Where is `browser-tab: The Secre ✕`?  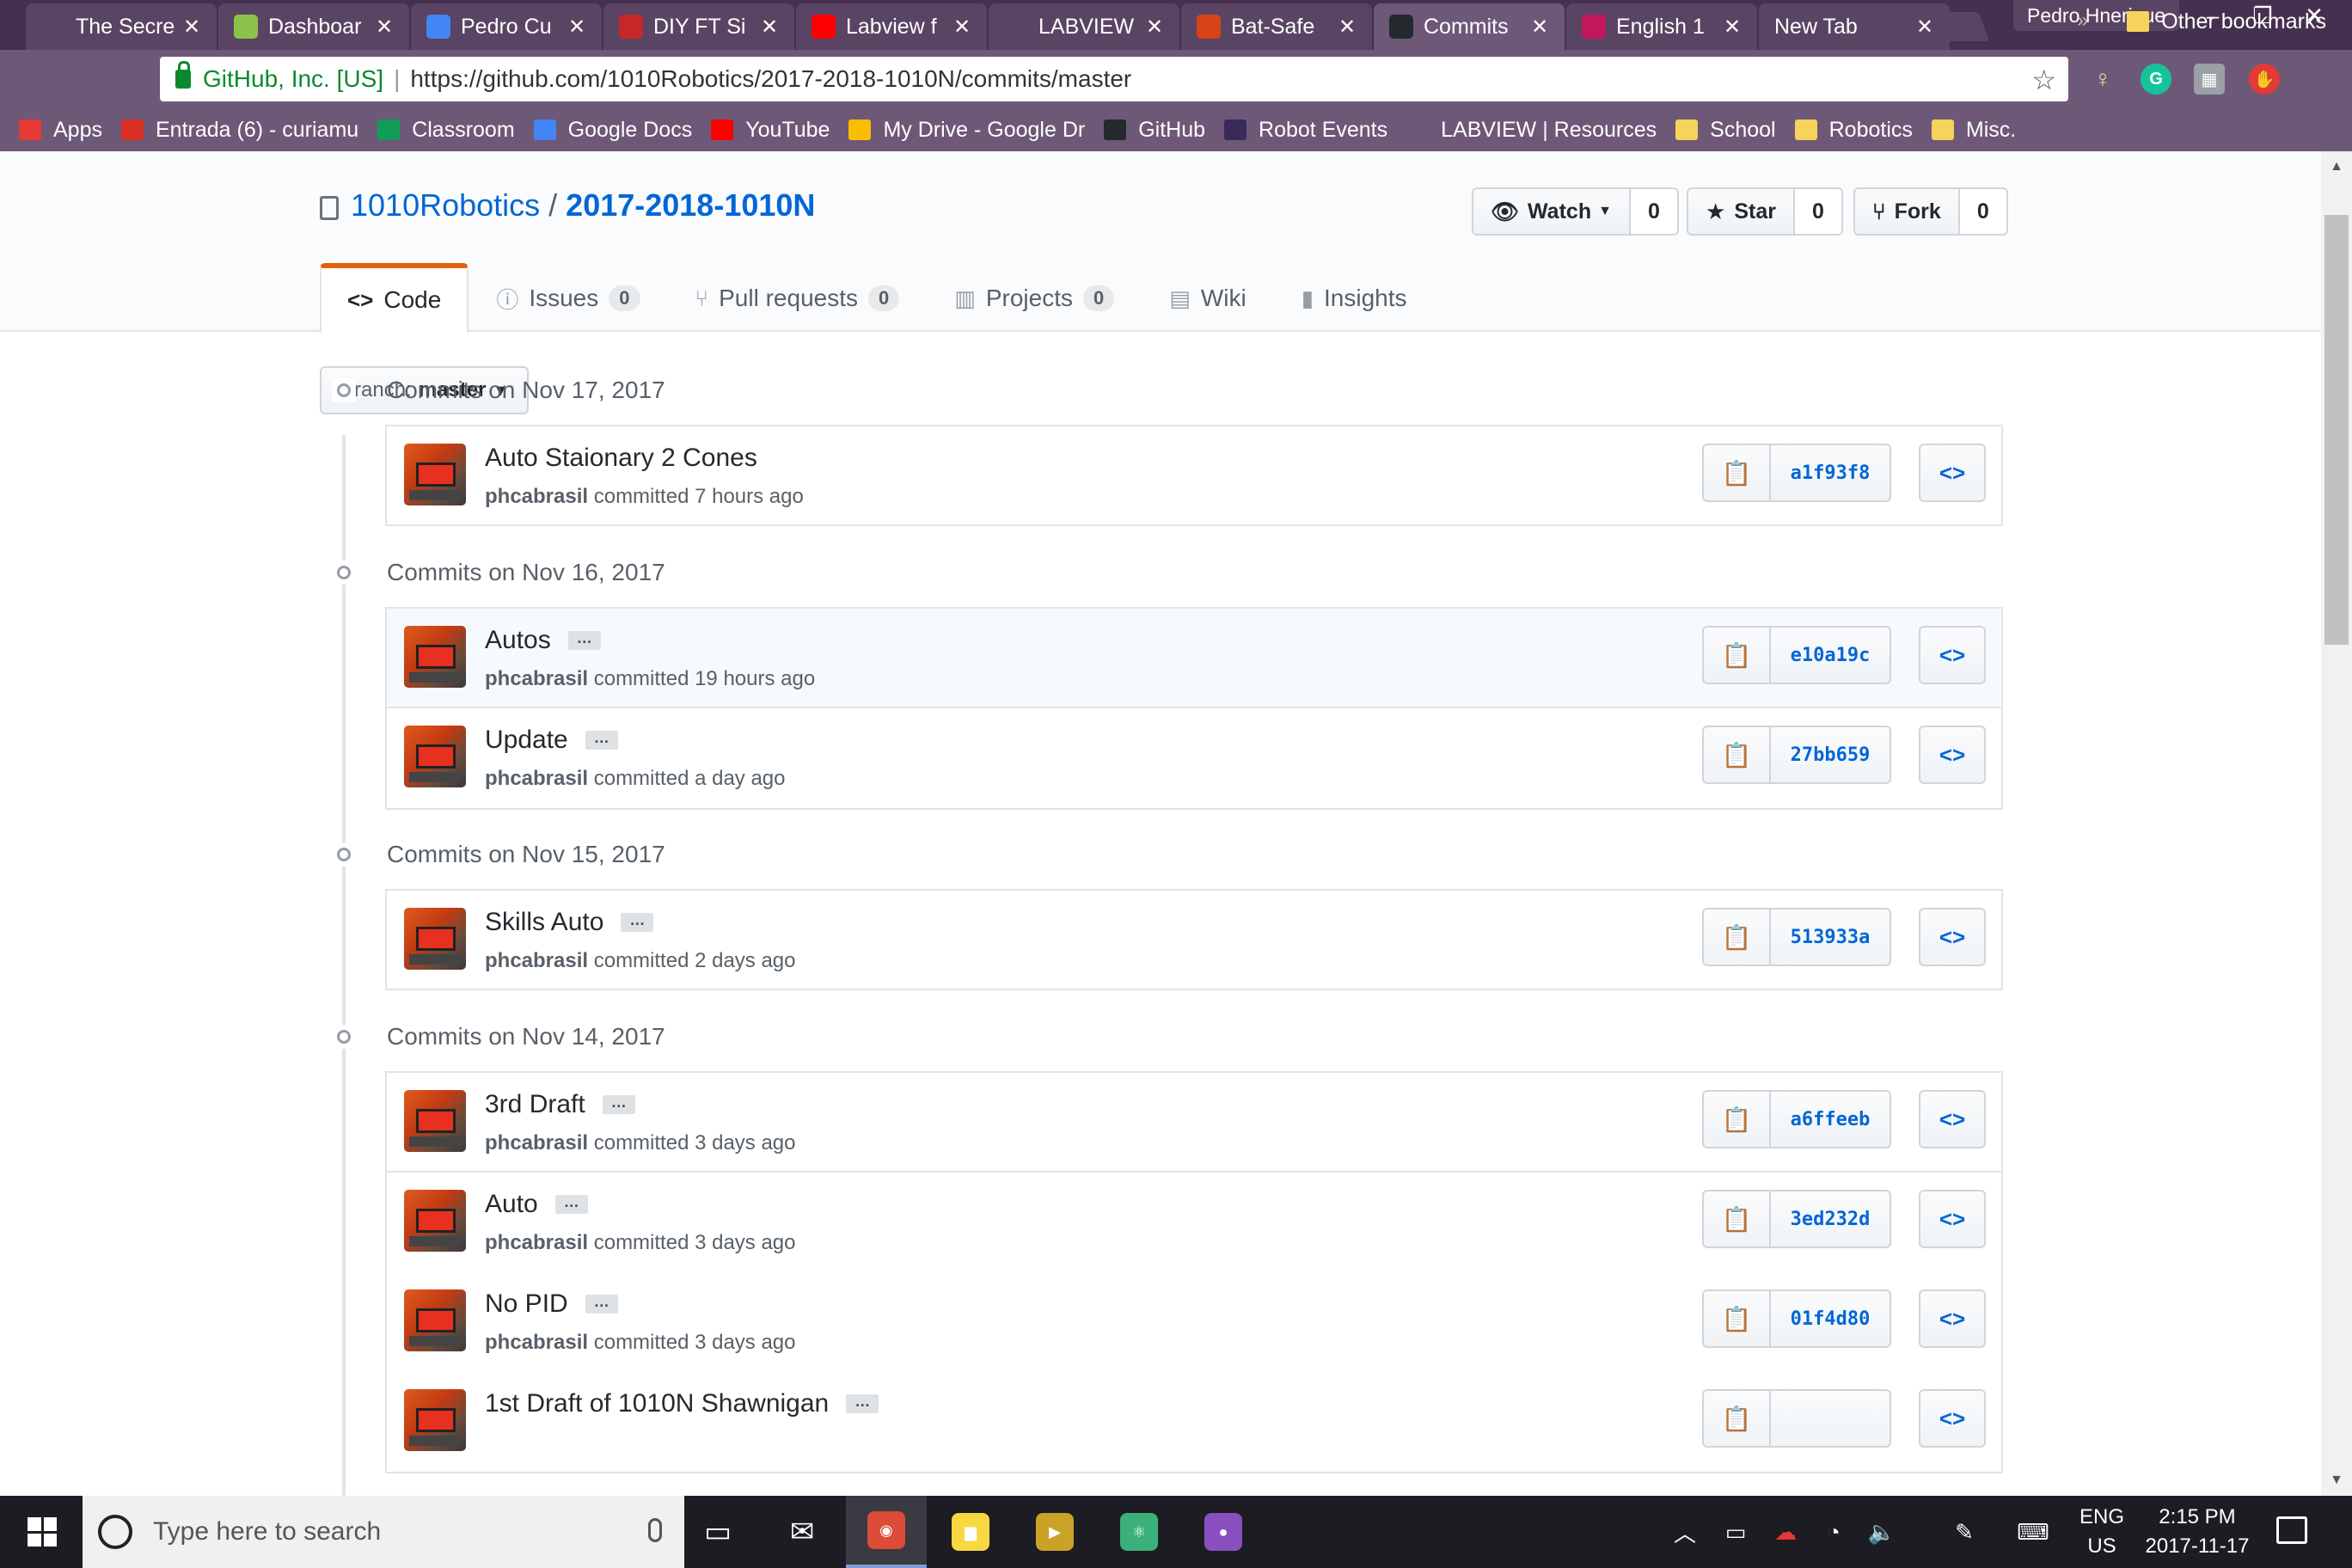 browser-tab: The Secre ✕ is located at coordinates (122, 26).